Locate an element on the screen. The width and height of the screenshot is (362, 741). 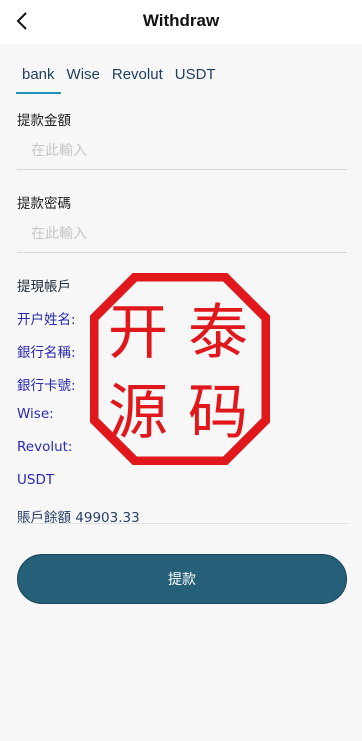
password-label: 提款密碼 is located at coordinates (44, 204).